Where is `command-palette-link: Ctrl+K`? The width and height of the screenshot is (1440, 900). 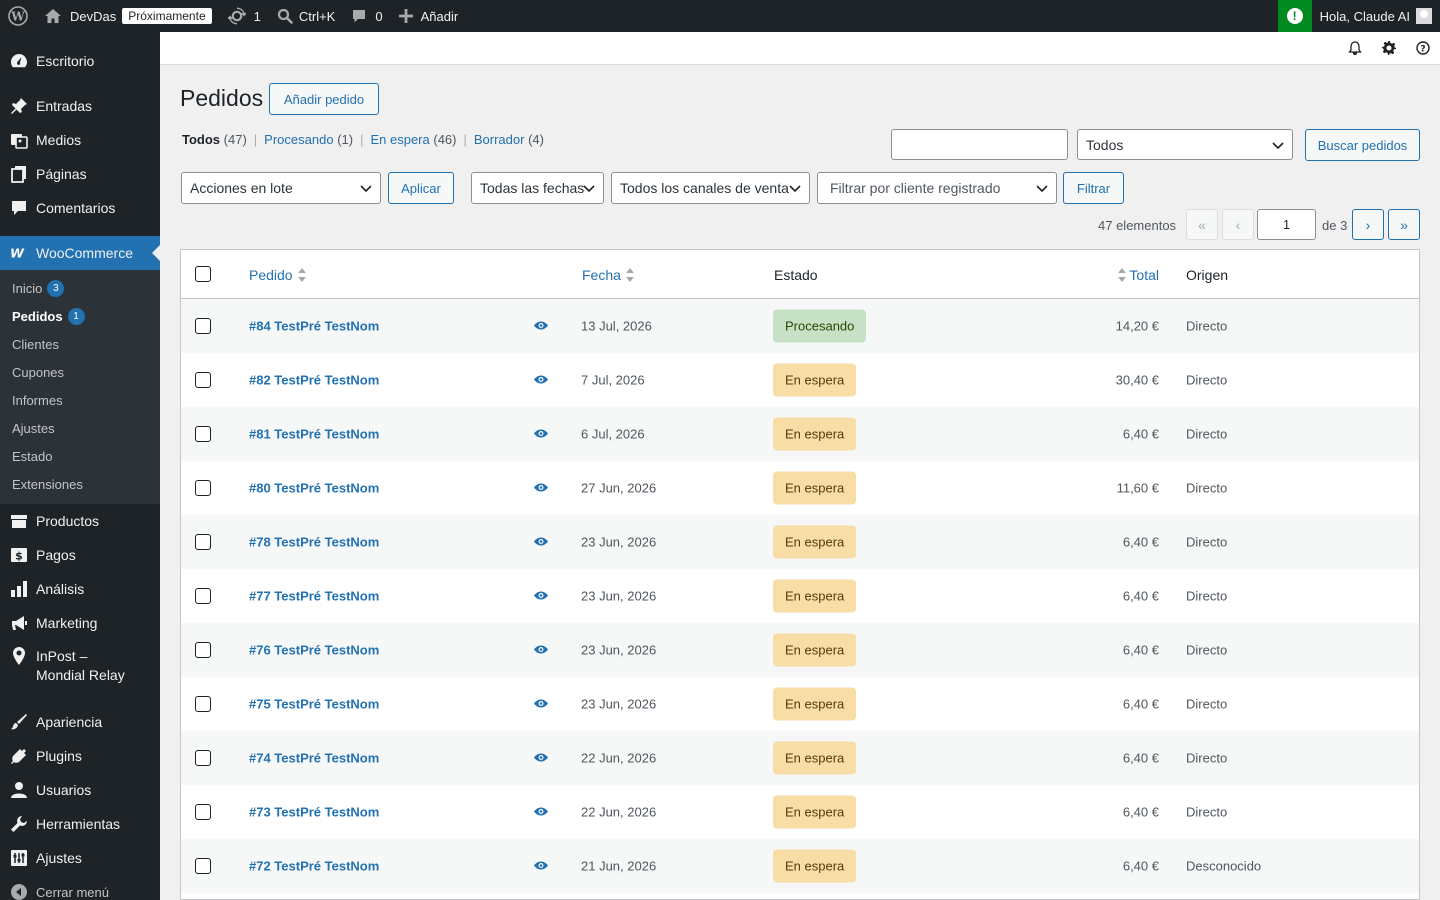
command-palette-link: Ctrl+K is located at coordinates (306, 16).